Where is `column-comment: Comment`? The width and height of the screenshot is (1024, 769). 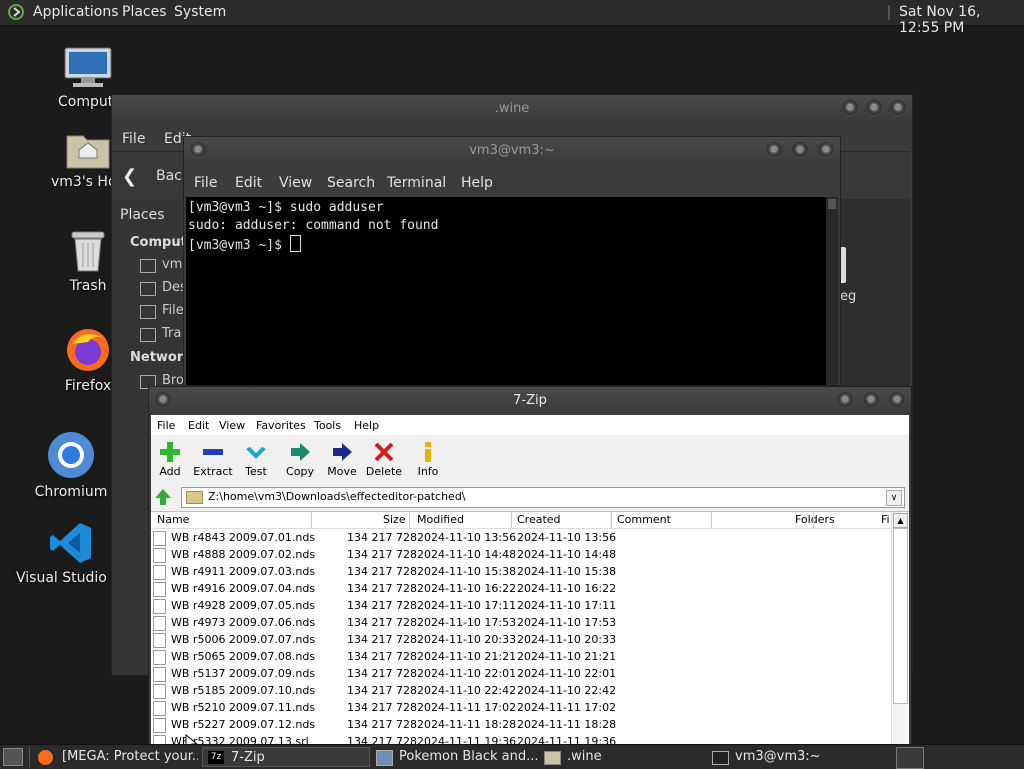 column-comment: Comment is located at coordinates (644, 520).